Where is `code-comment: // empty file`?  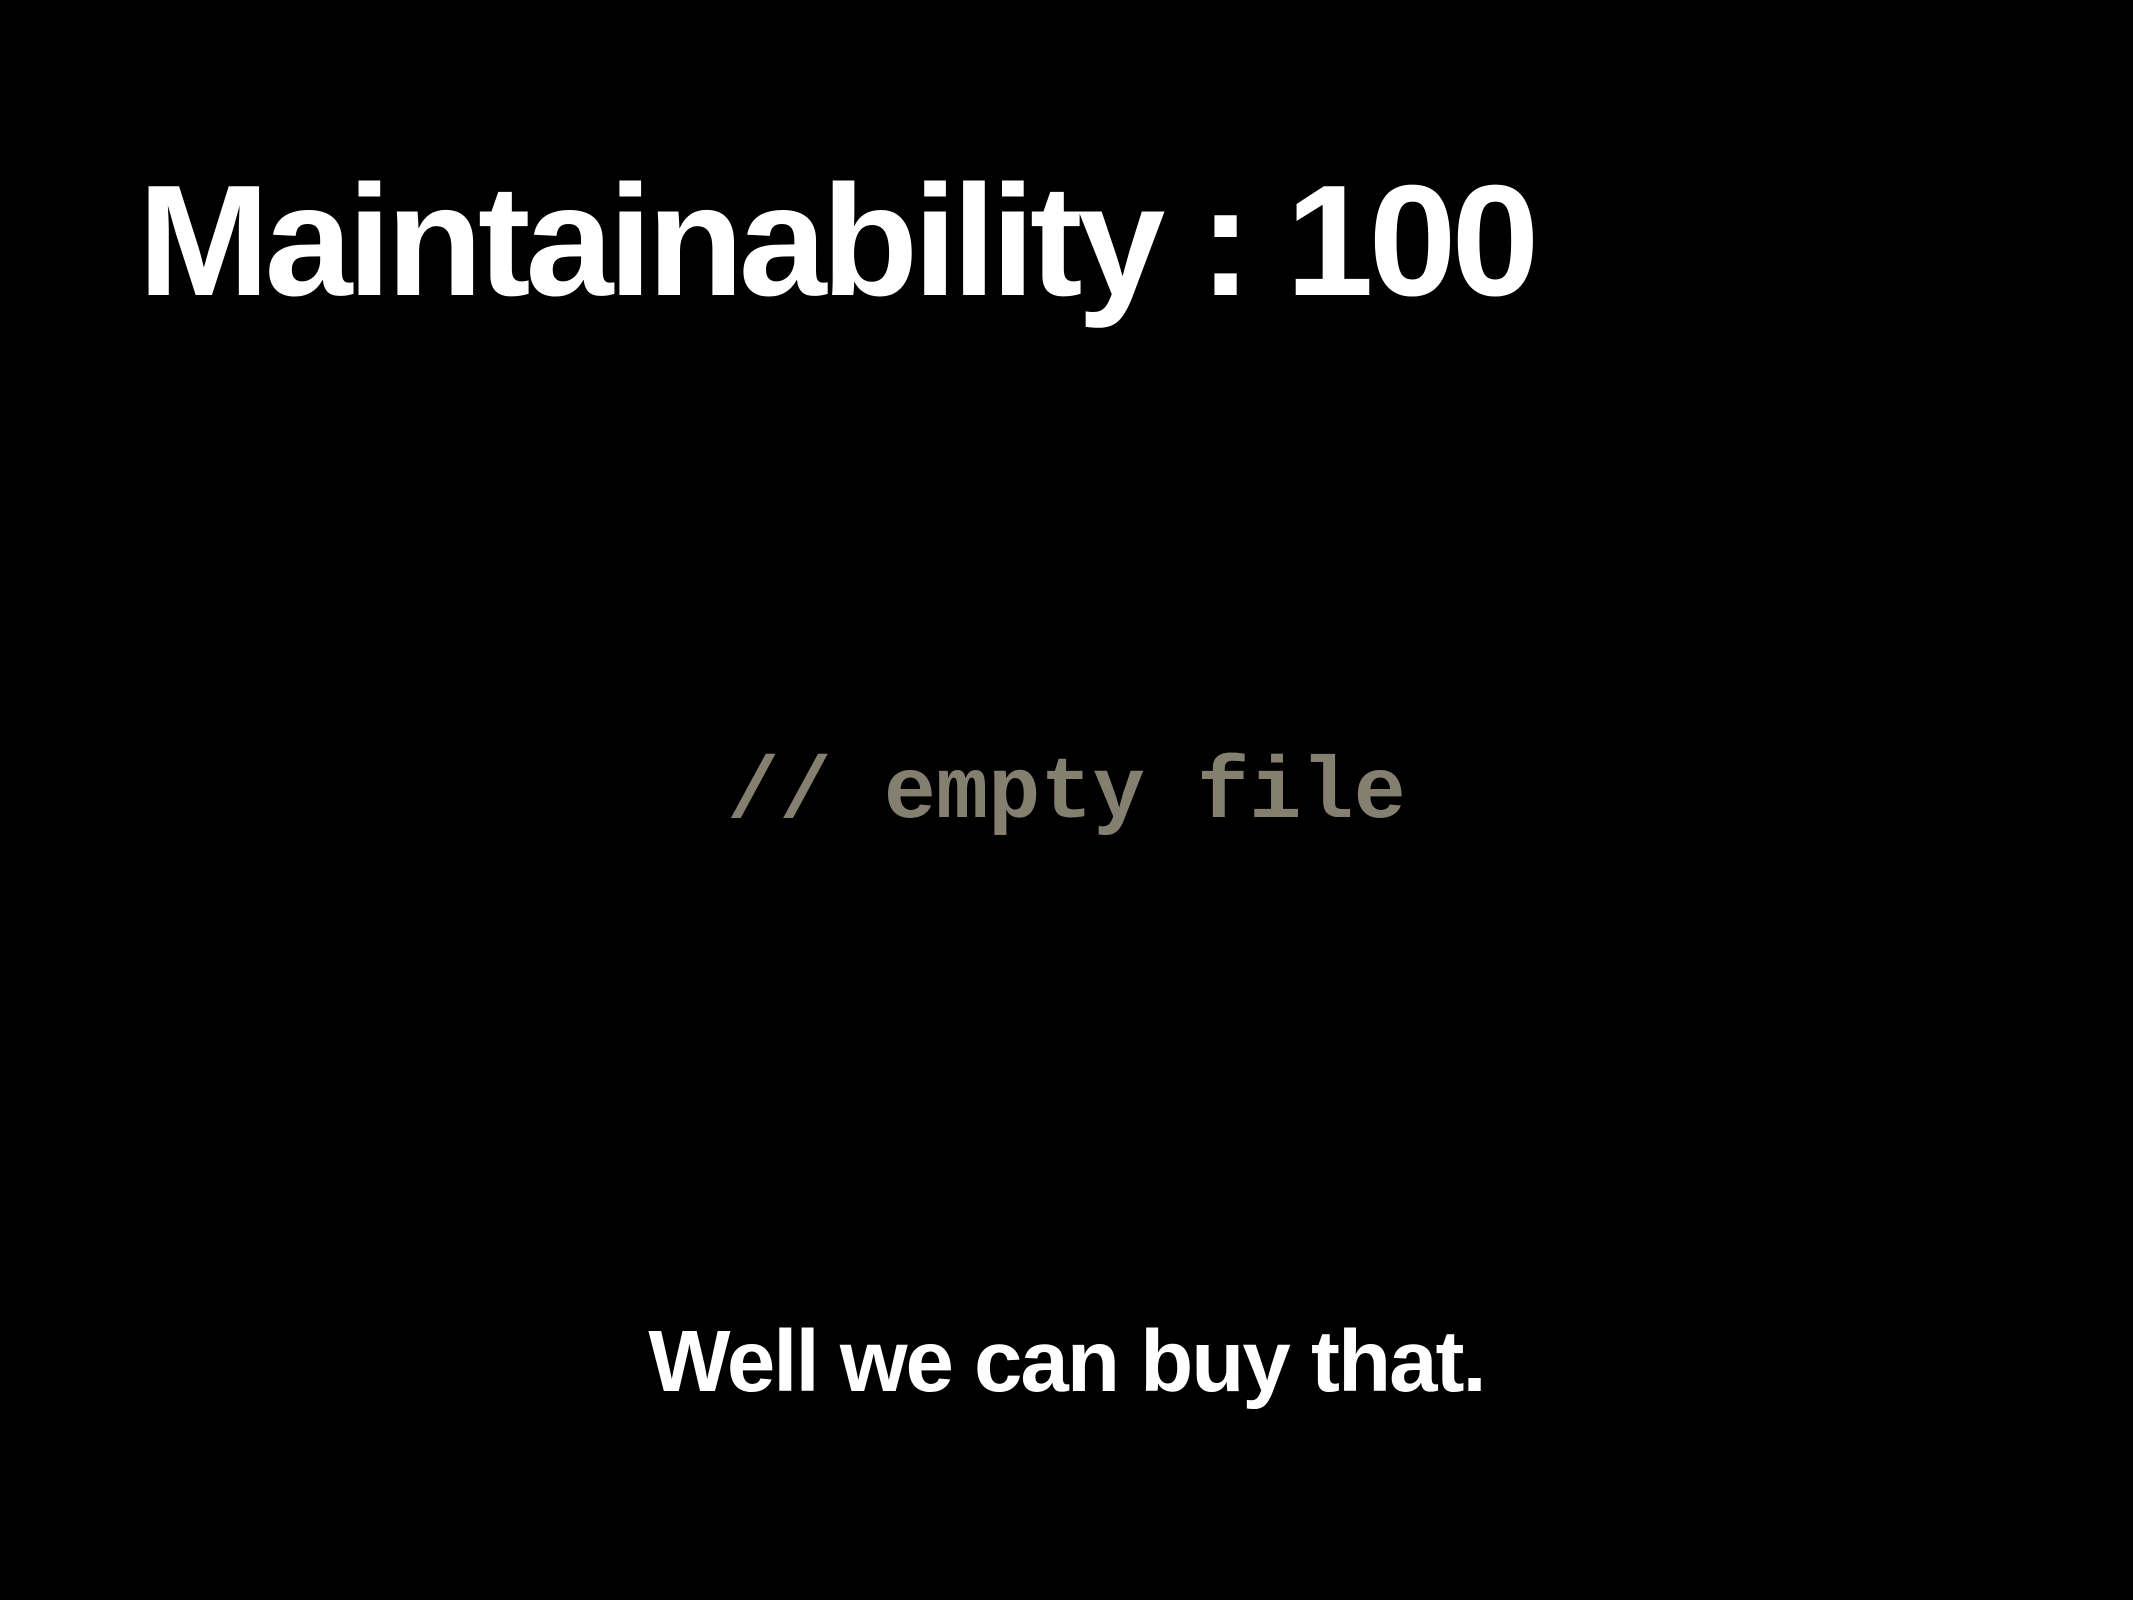 code-comment: // empty file is located at coordinates (1066, 795).